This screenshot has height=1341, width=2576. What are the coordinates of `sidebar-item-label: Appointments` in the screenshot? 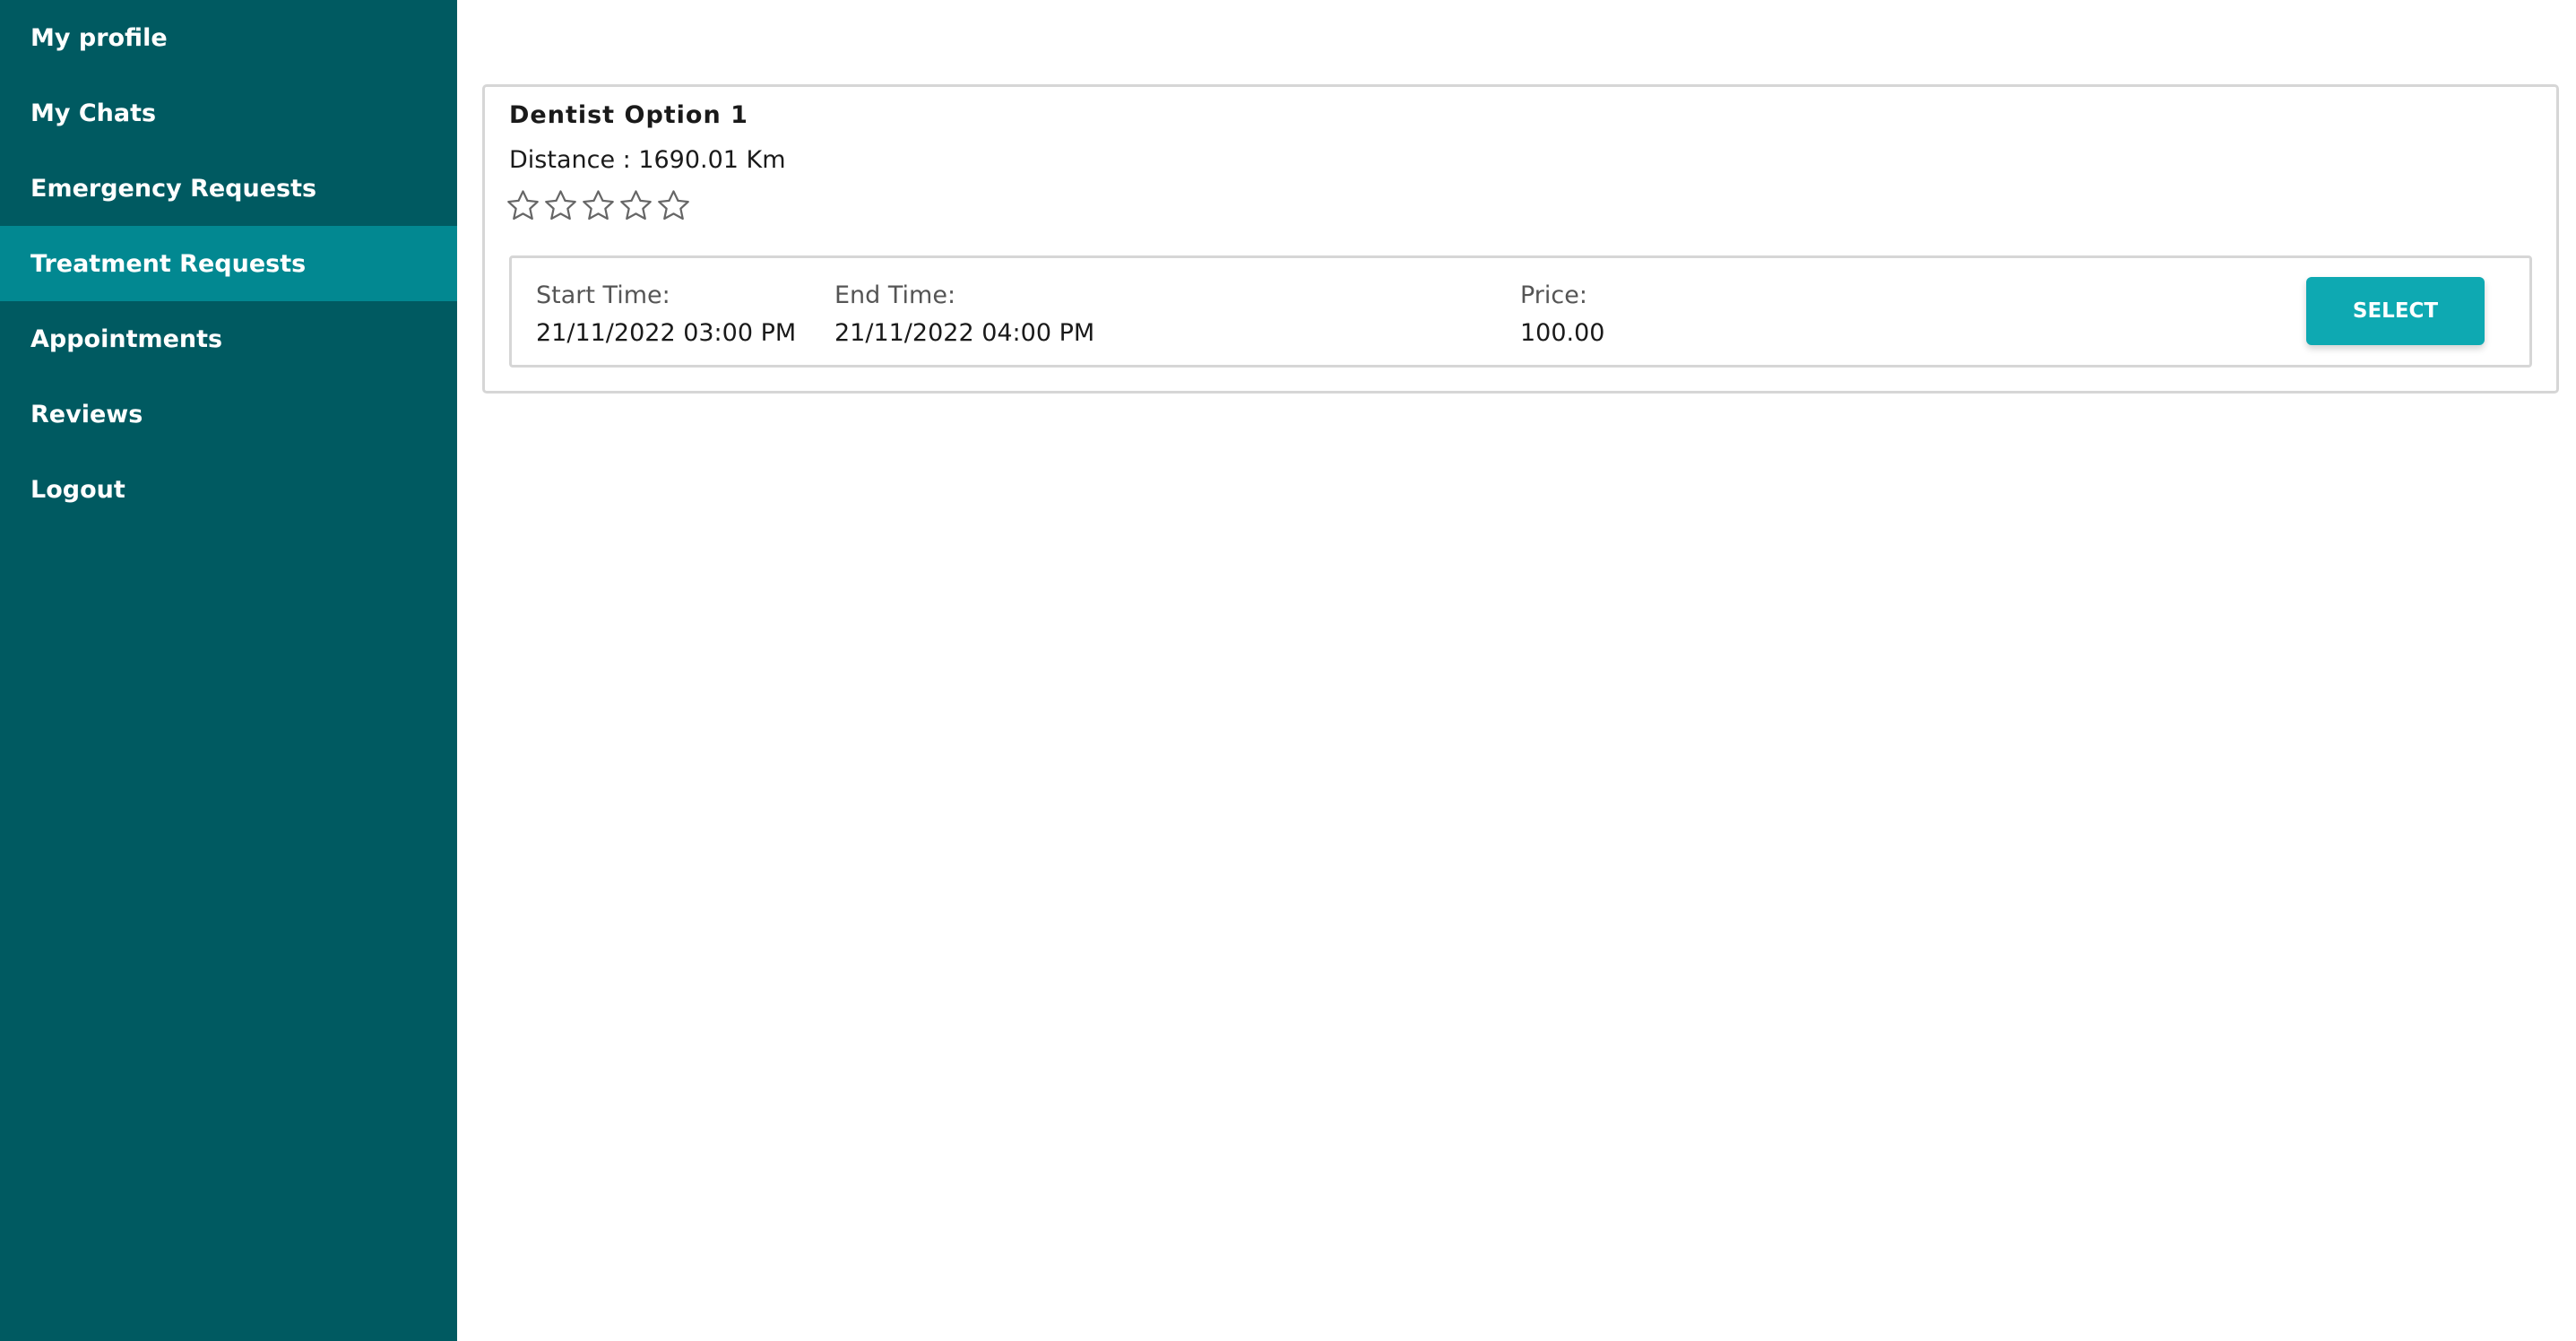 It's located at (126, 338).